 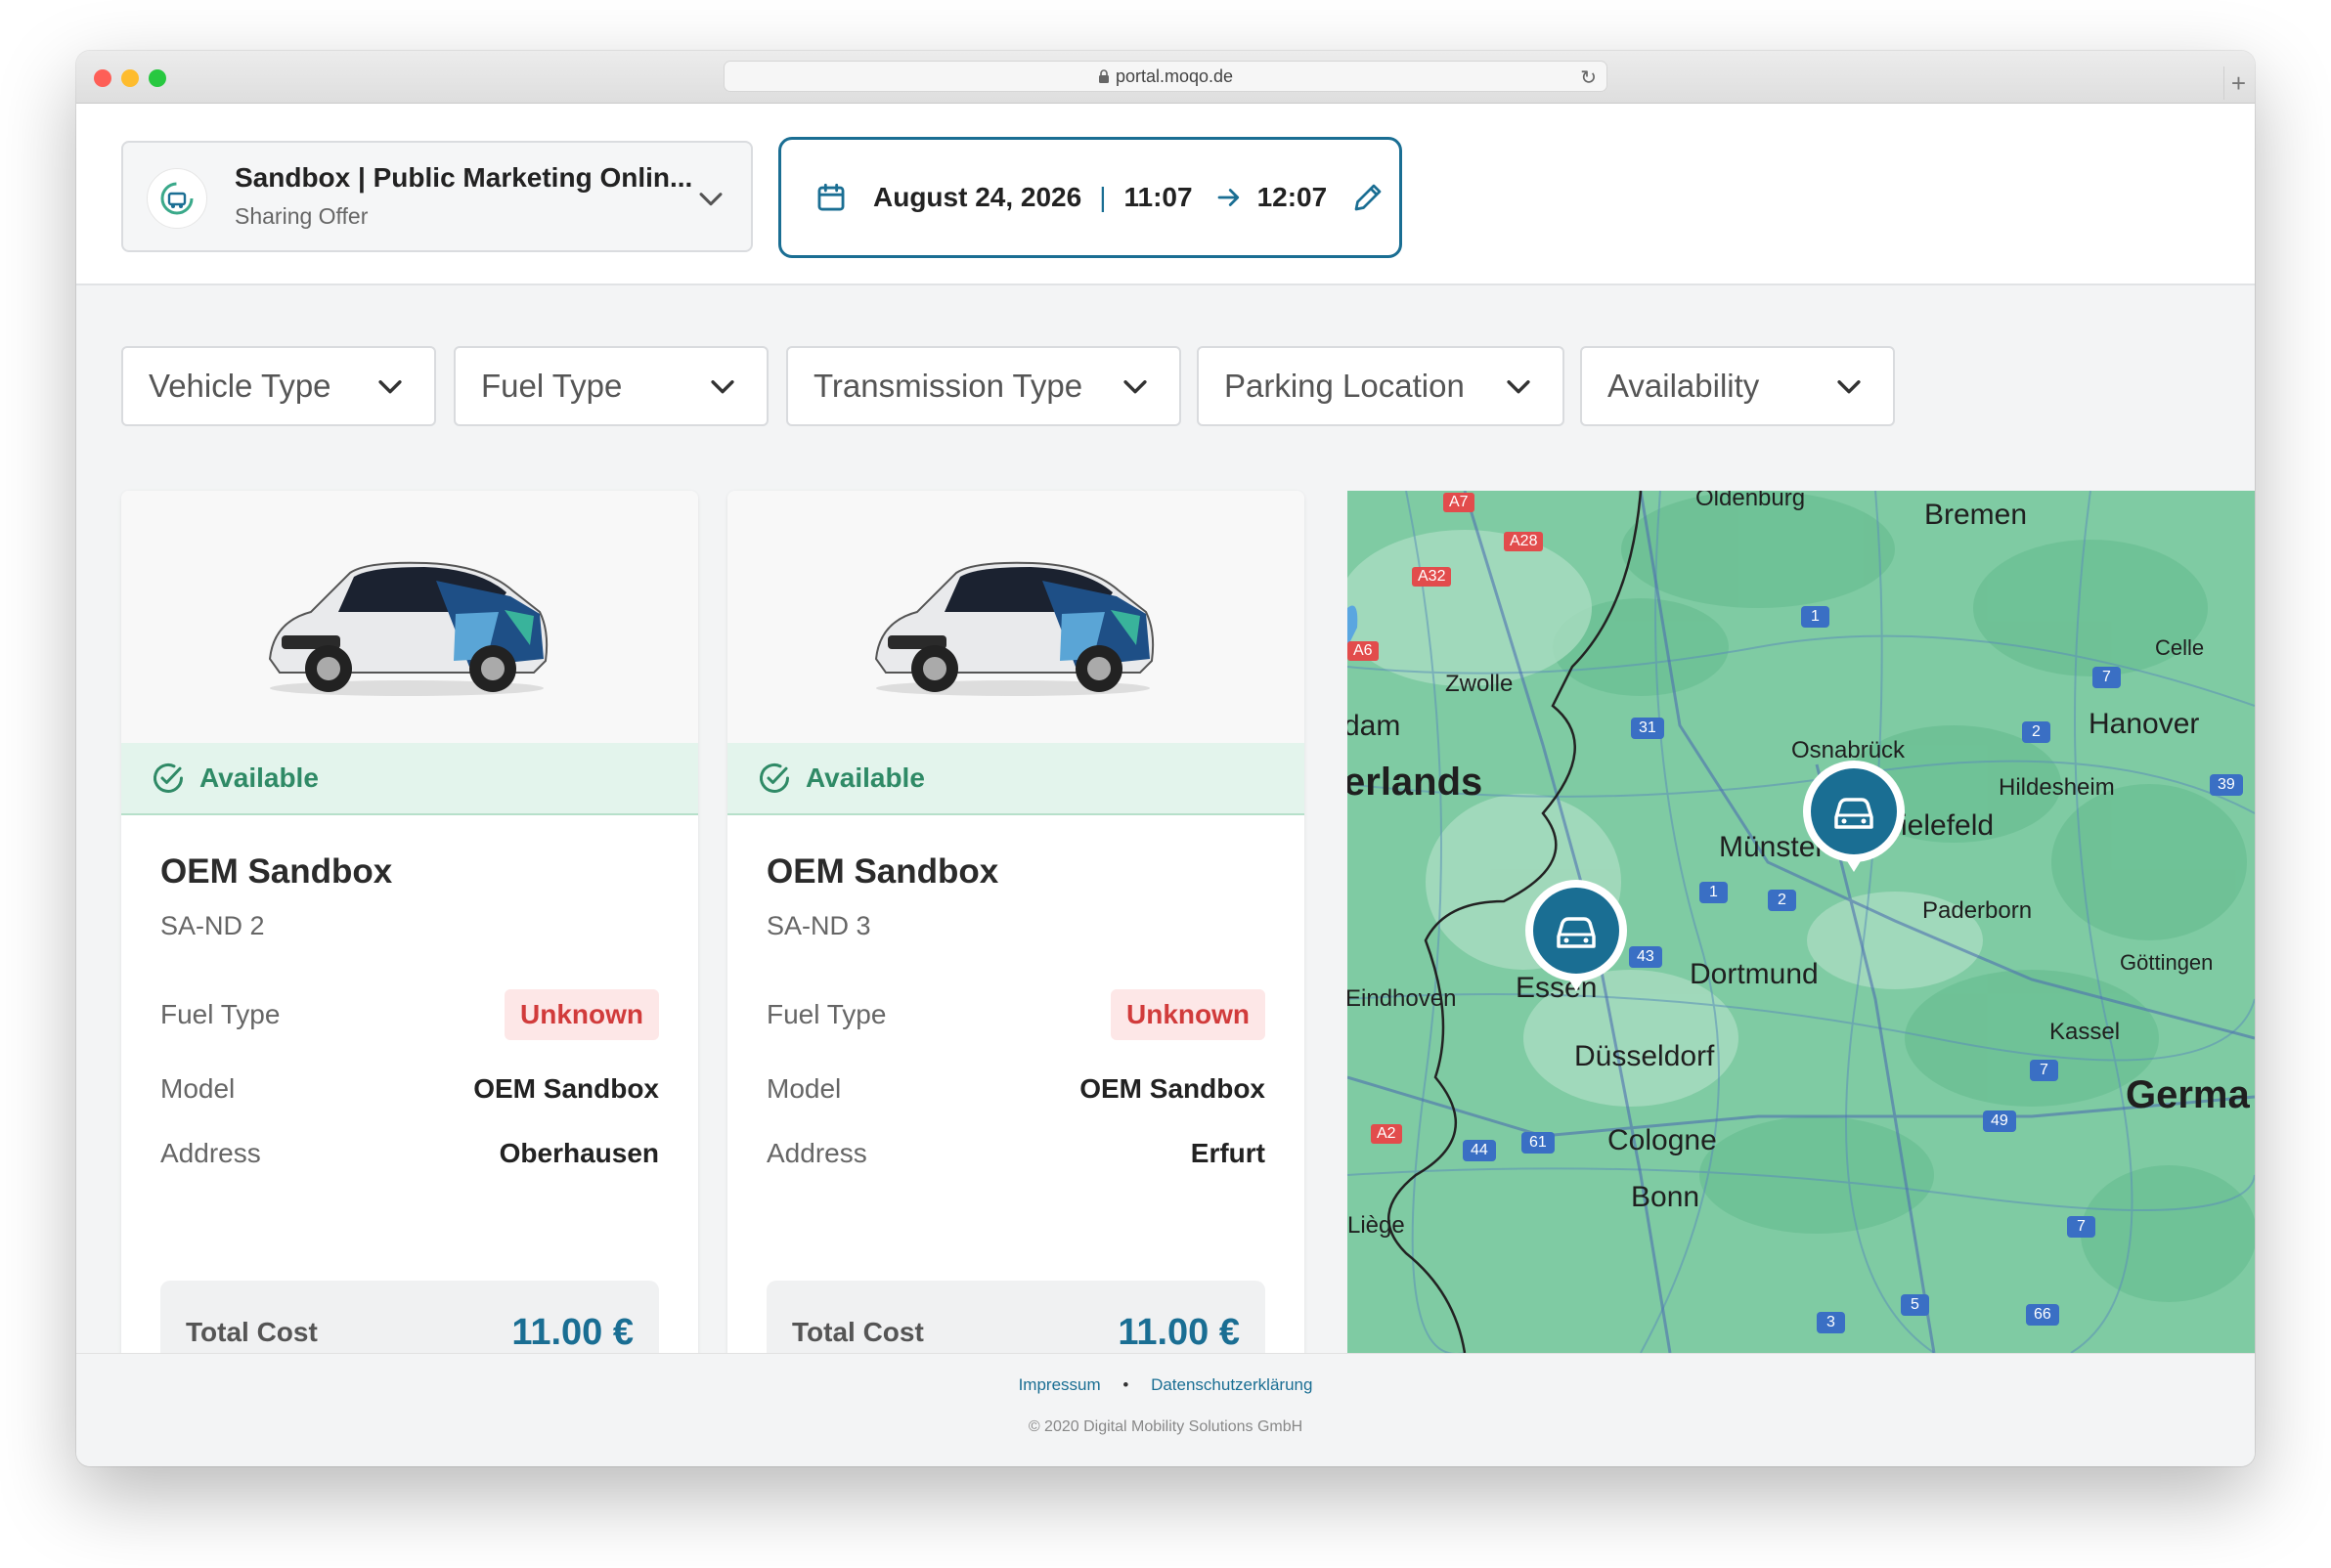 What do you see at coordinates (1977, 910) in the screenshot?
I see `map-city-label: Paderborn` at bounding box center [1977, 910].